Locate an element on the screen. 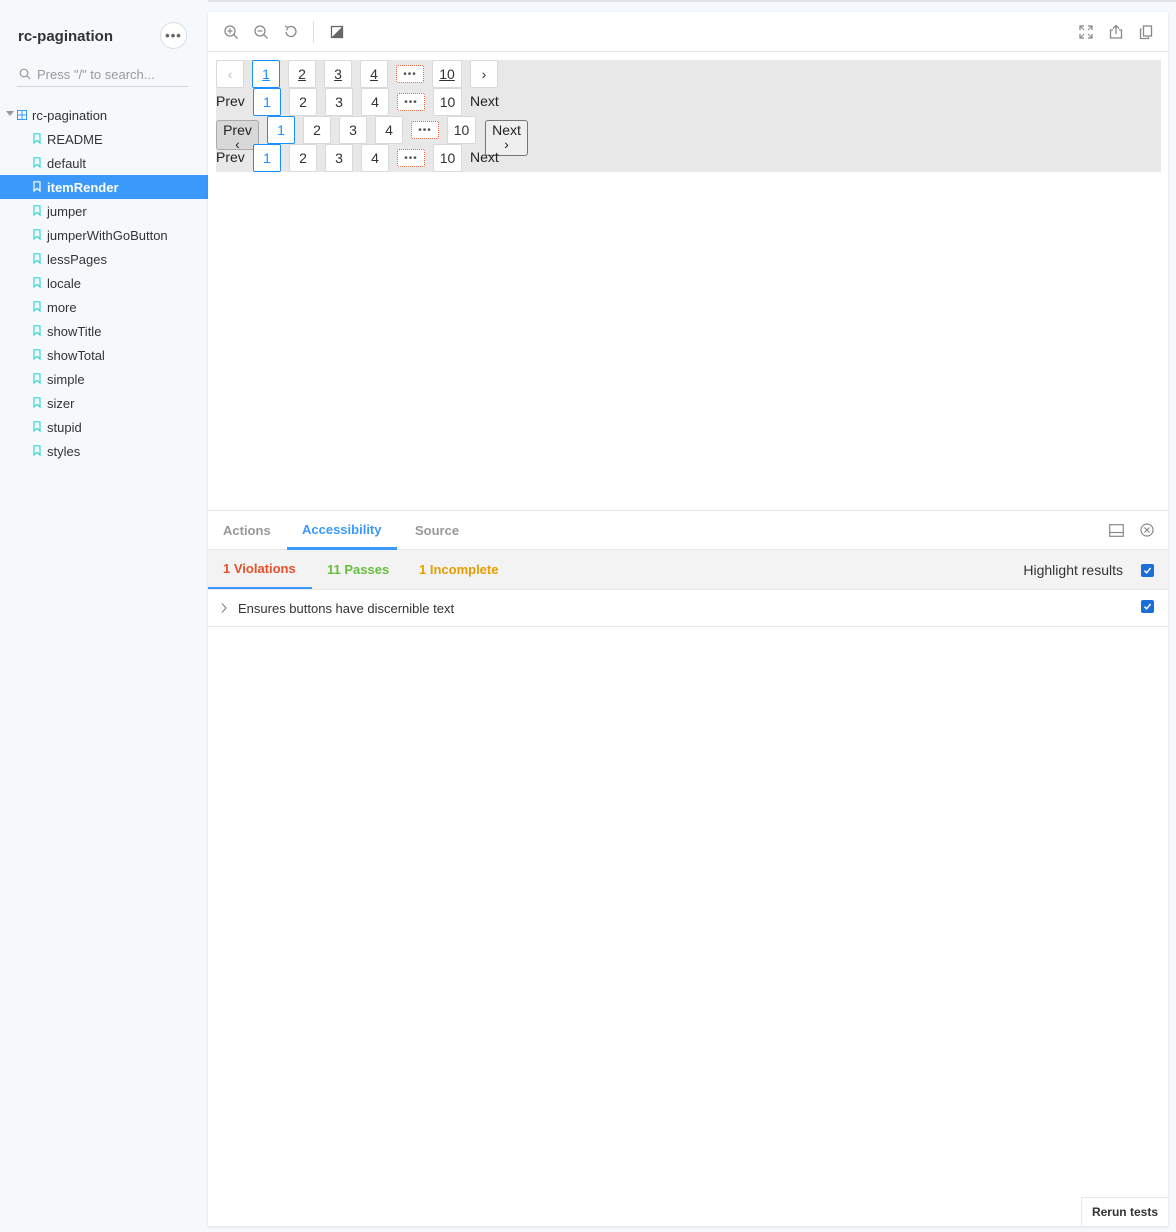 This screenshot has width=1176, height=1232. sidebar-story-item: stupid is located at coordinates (104, 427).